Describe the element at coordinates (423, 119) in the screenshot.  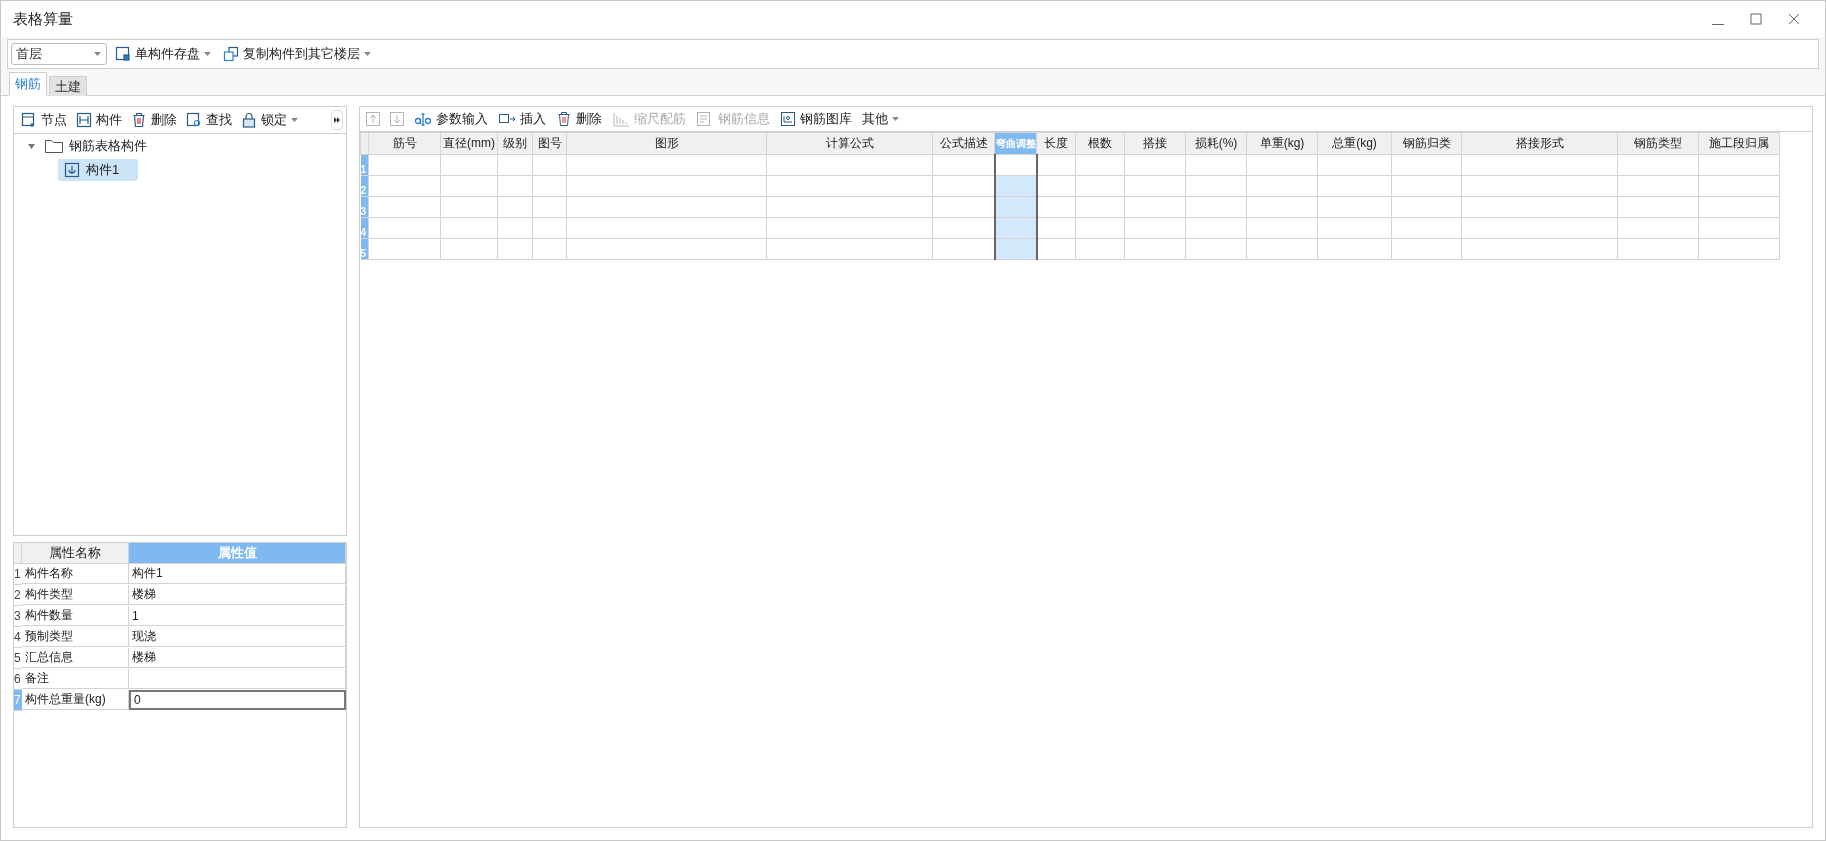
I see `text-cursor-icon` at that location.